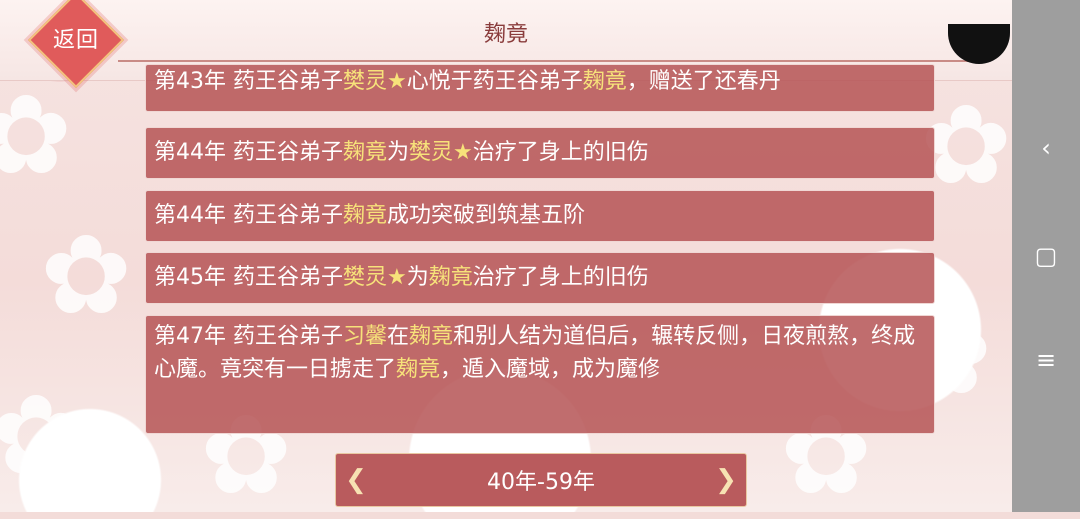 The height and width of the screenshot is (519, 1080). I want to click on system-back-icon: ‹, so click(1046, 148).